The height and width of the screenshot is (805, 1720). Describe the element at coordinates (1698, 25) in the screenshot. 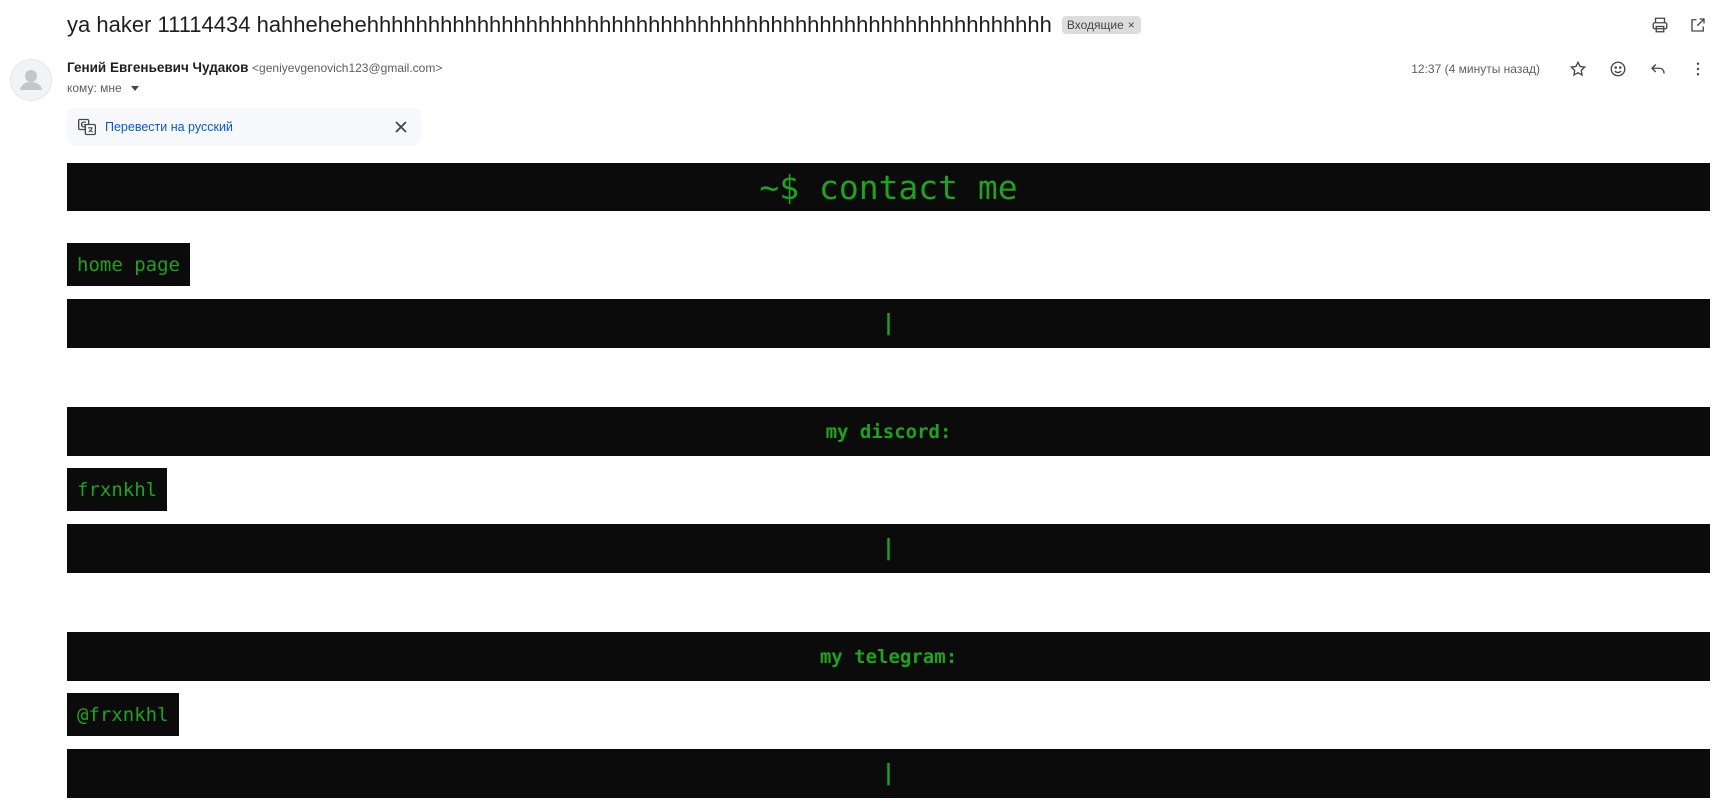

I see `open-in-new-window-icon` at that location.